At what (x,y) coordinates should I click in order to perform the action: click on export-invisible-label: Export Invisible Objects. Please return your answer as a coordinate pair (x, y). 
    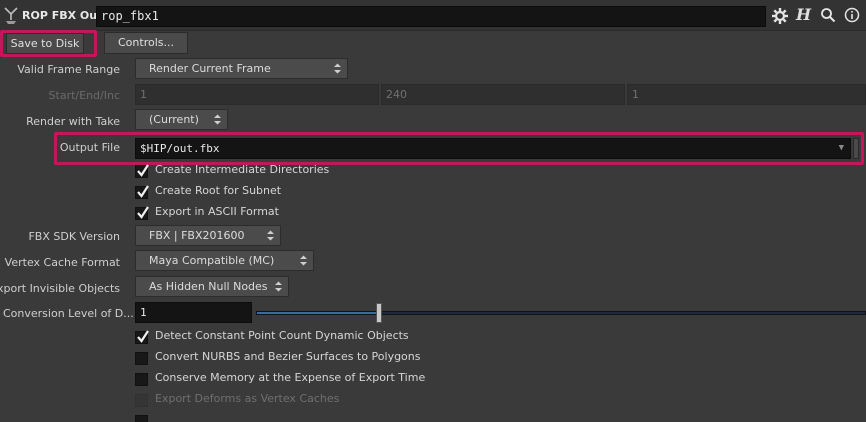
    Looking at the image, I should click on (60, 288).